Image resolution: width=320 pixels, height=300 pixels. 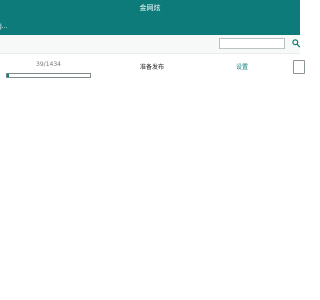 I want to click on action-button, so click(x=299, y=67).